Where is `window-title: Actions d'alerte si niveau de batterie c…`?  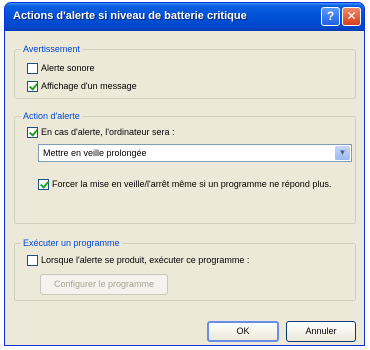
window-title: Actions d'alerte si niveau de batterie c… is located at coordinates (130, 16).